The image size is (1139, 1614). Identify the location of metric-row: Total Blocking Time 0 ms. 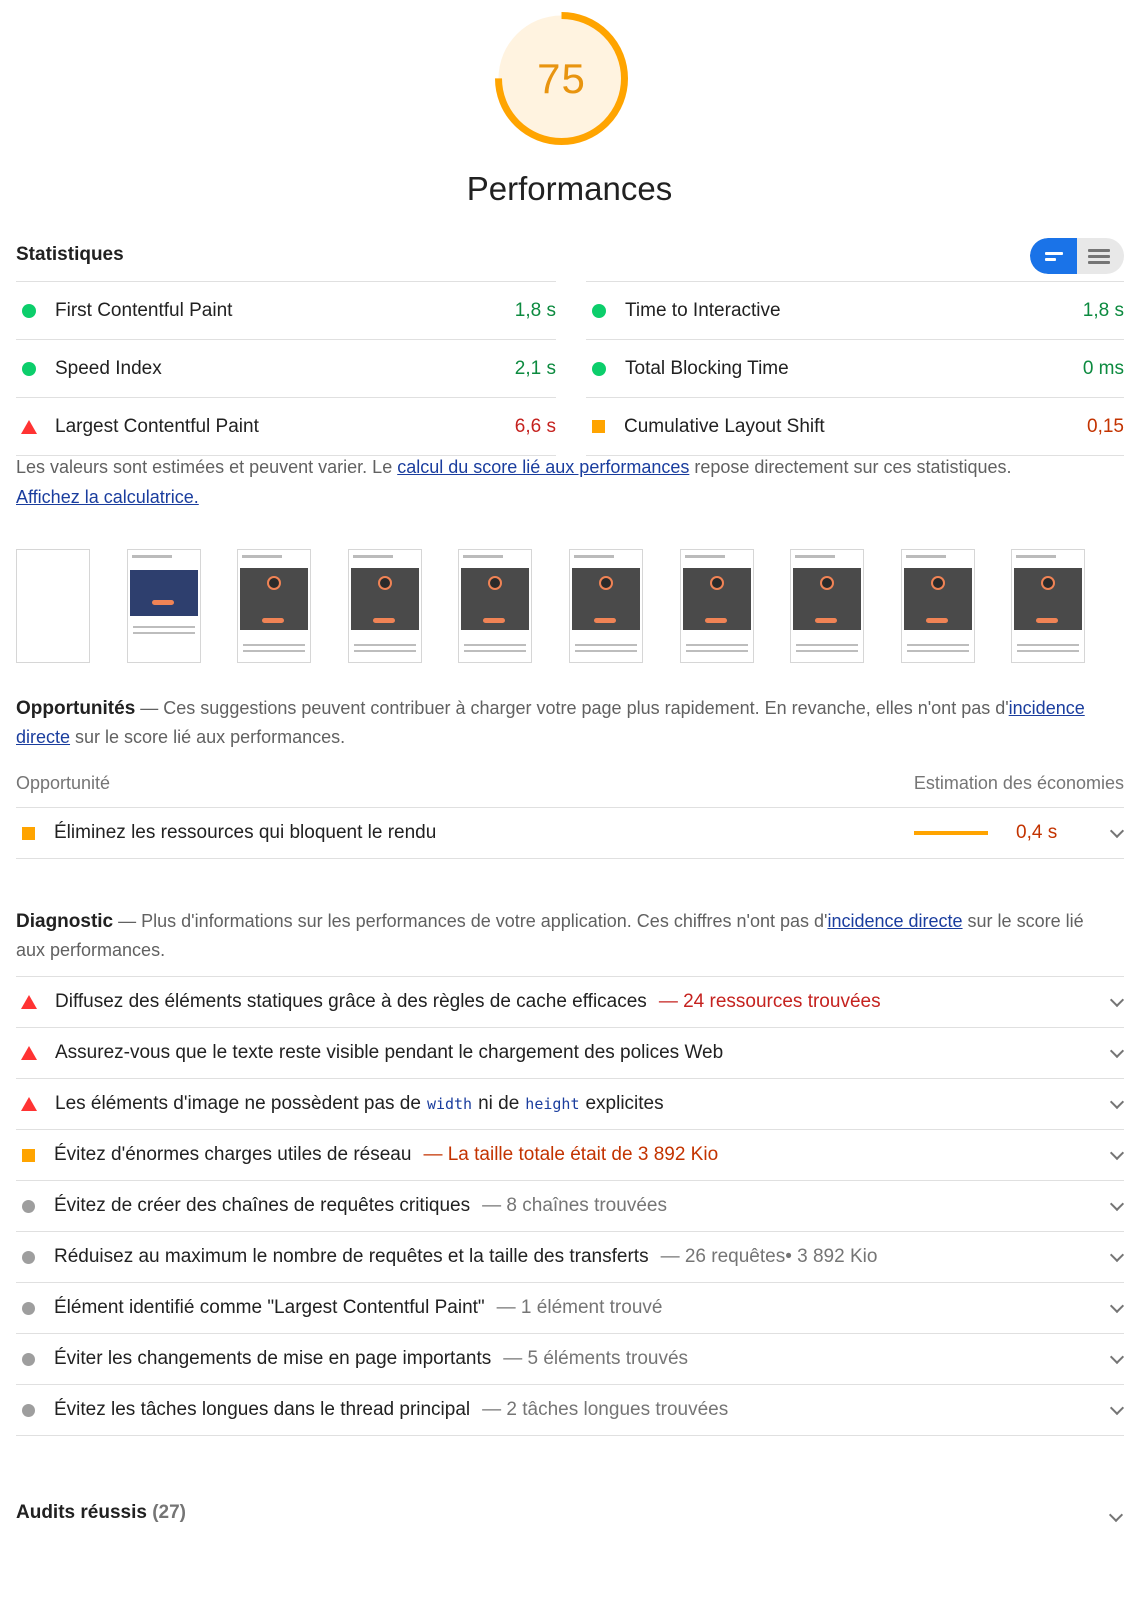
(855, 368).